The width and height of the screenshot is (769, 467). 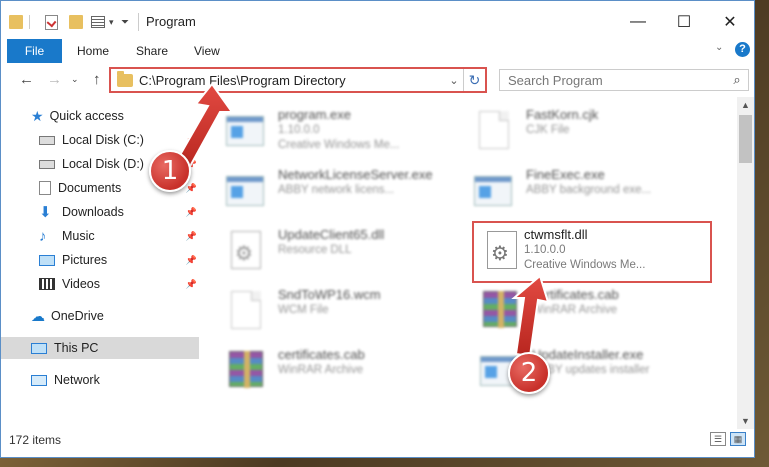 I want to click on computer-icon, so click(x=39, y=348).